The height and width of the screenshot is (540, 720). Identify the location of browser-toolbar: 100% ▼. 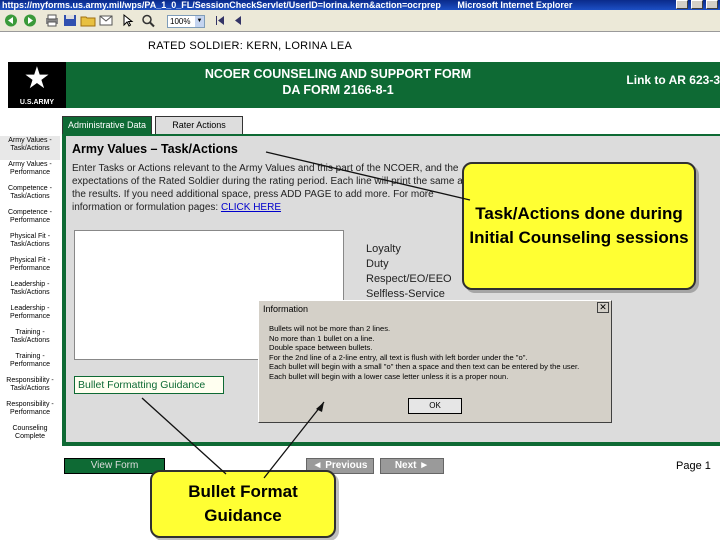
(360, 21).